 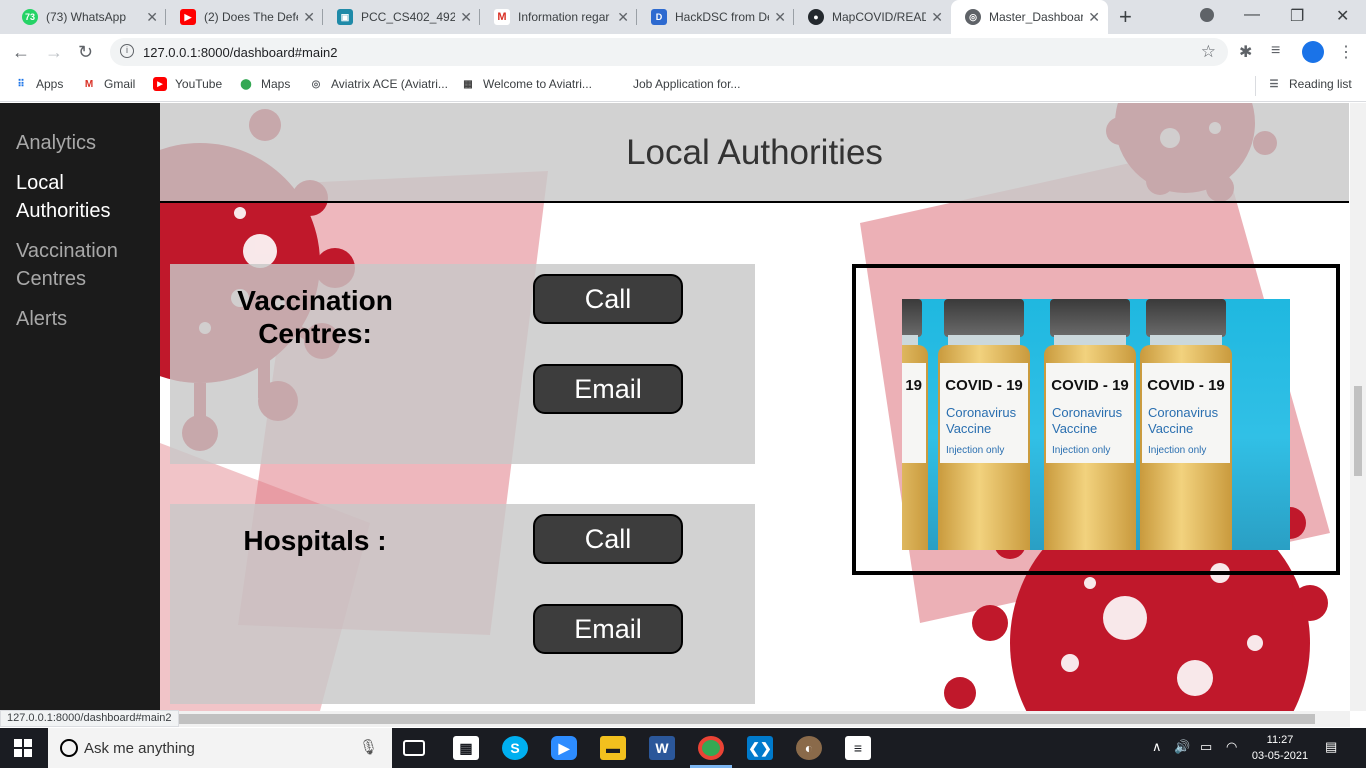 I want to click on paint-icon: ◐, so click(x=809, y=748).